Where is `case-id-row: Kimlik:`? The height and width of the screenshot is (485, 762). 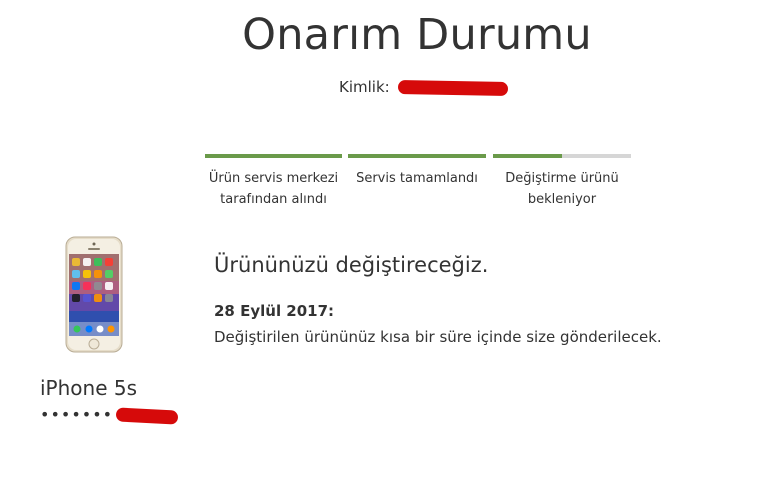 case-id-row: Kimlik: is located at coordinates (424, 87).